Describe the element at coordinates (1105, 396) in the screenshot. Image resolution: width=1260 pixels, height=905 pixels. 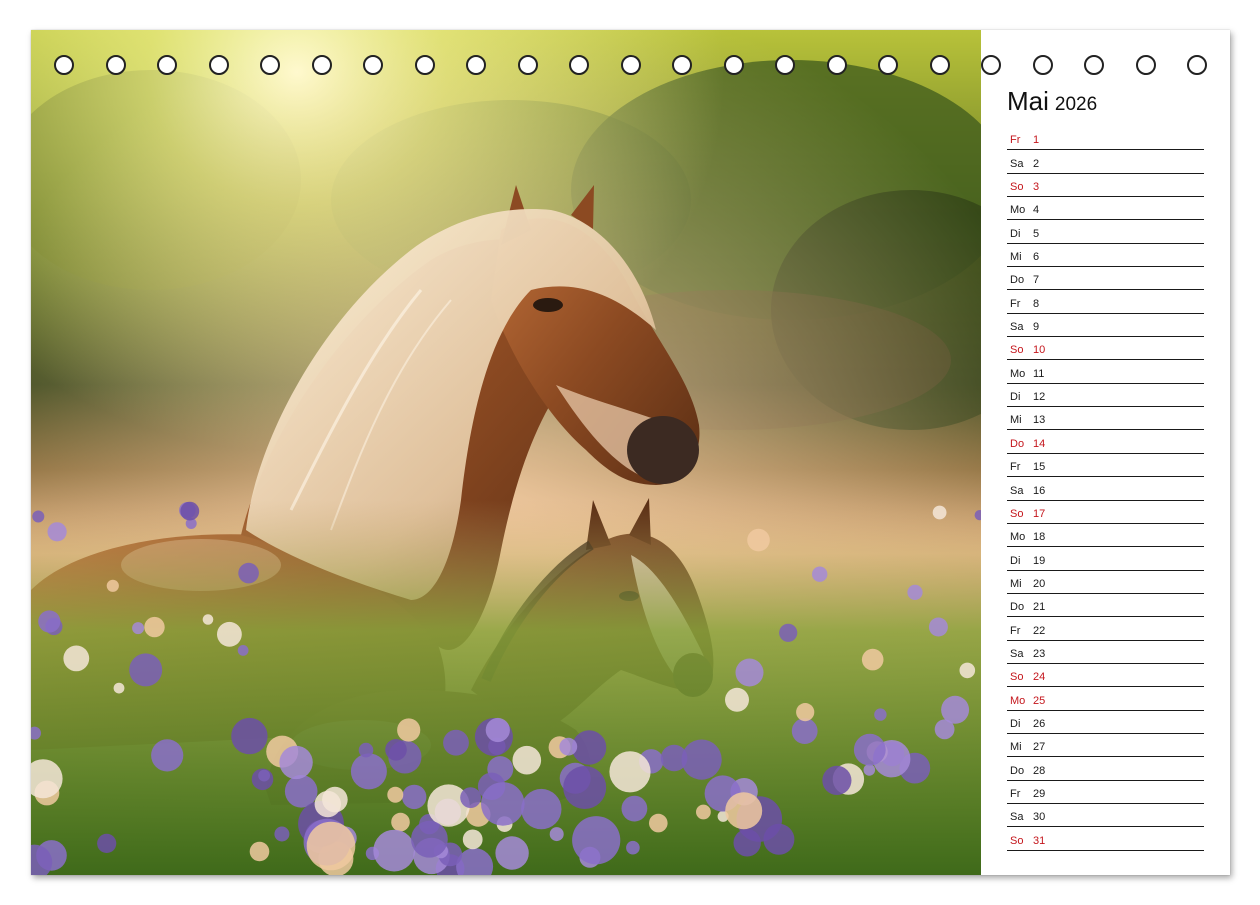
I see `day-row: Di 12` at that location.